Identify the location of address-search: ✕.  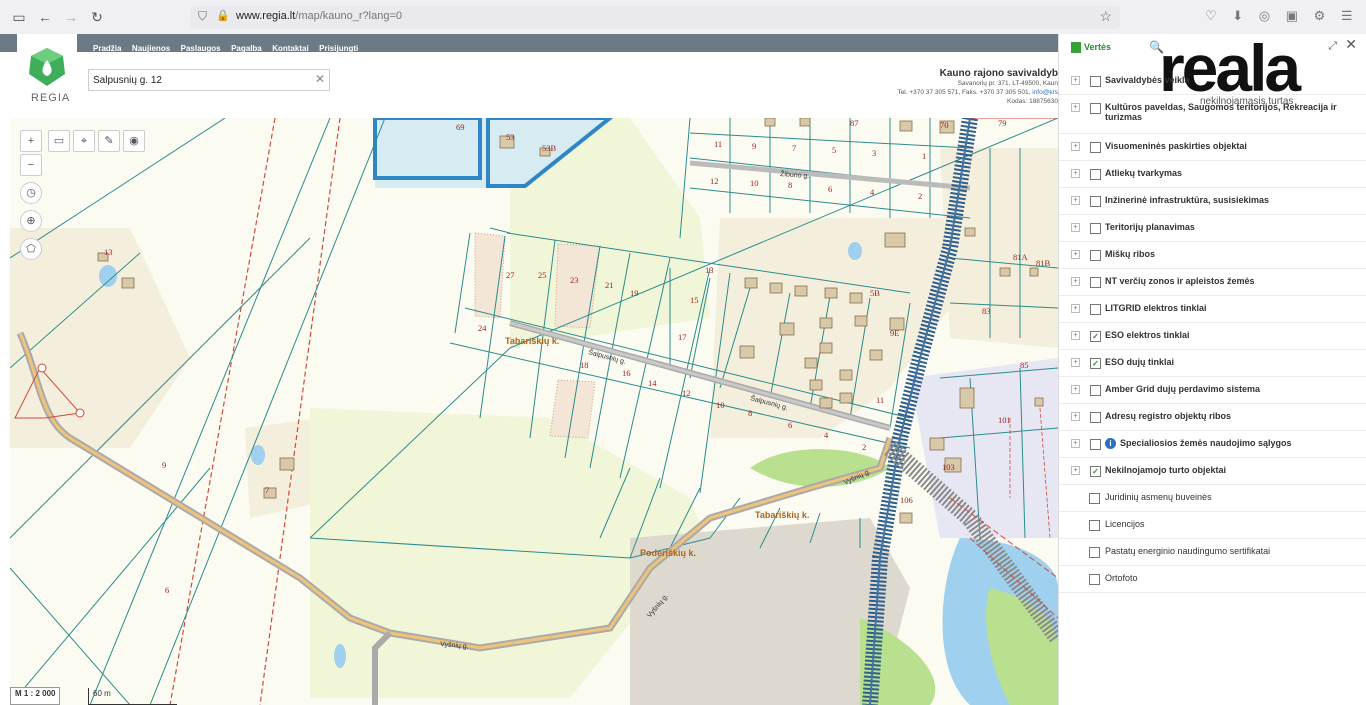
(209, 80).